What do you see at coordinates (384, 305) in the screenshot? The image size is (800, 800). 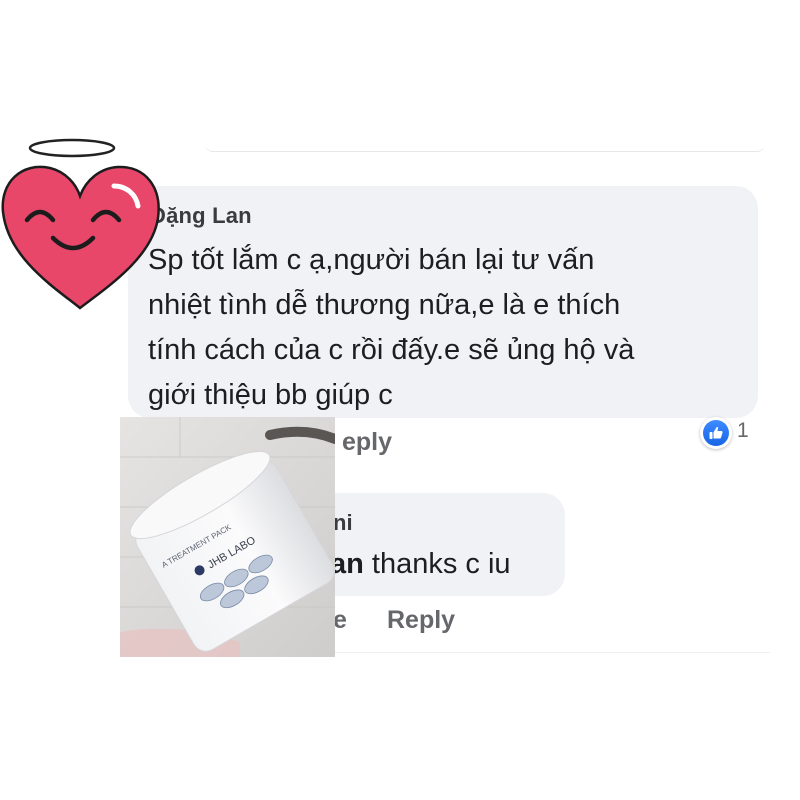 I see `comment-line: nhiệt tình dễ thương nữa,e là e thích` at bounding box center [384, 305].